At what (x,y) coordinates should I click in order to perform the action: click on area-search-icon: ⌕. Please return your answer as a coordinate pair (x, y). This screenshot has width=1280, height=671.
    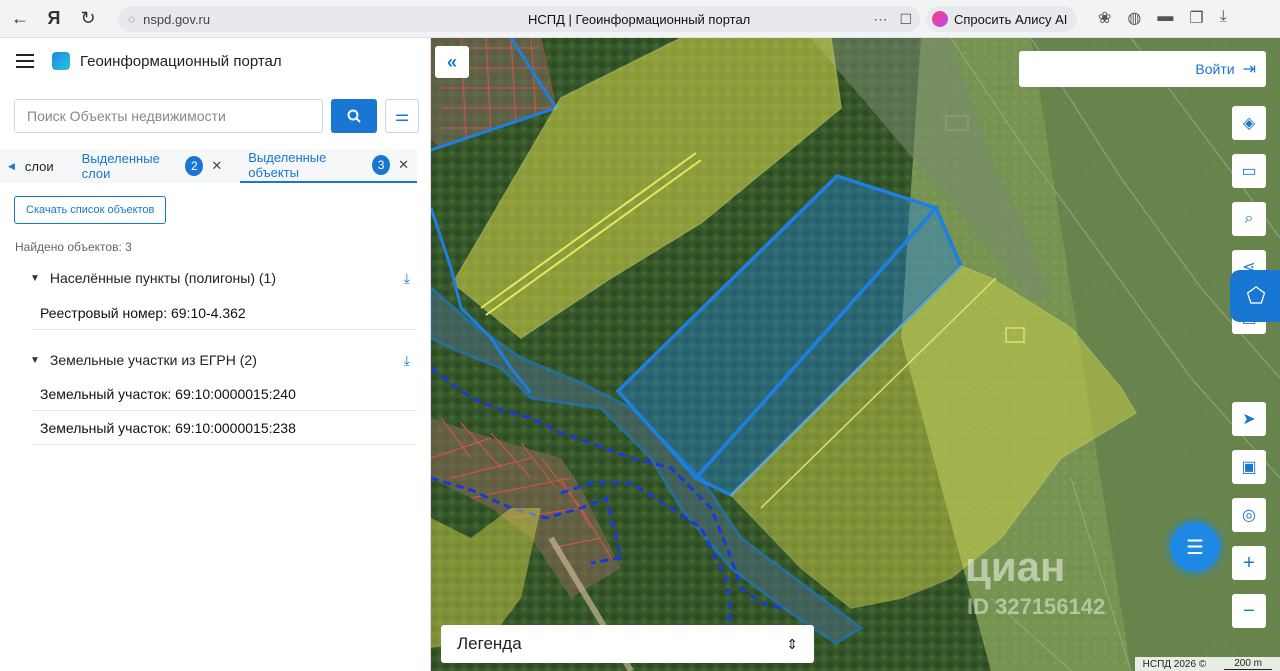
    Looking at the image, I should click on (1249, 218).